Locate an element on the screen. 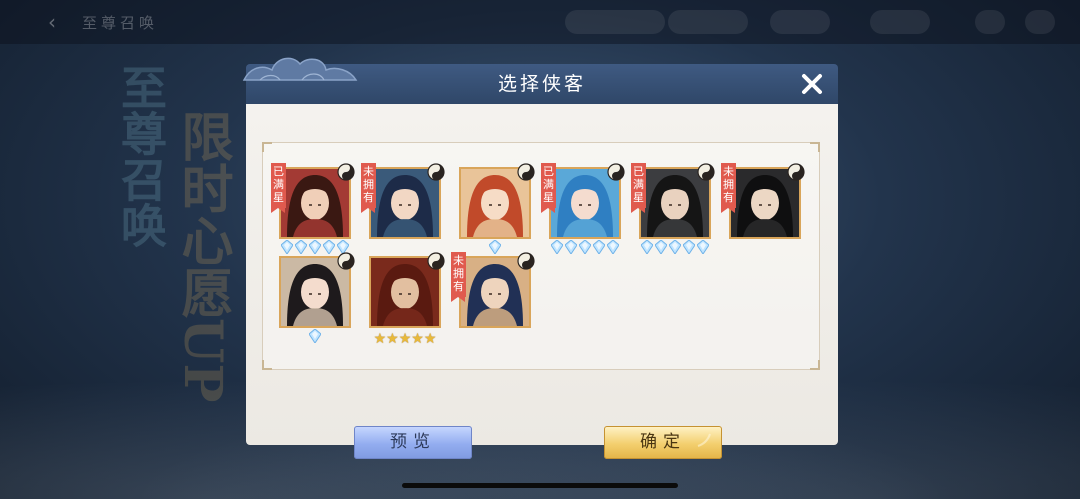 The width and height of the screenshot is (1080, 499). confirm-button-label: 确定 is located at coordinates (663, 442).